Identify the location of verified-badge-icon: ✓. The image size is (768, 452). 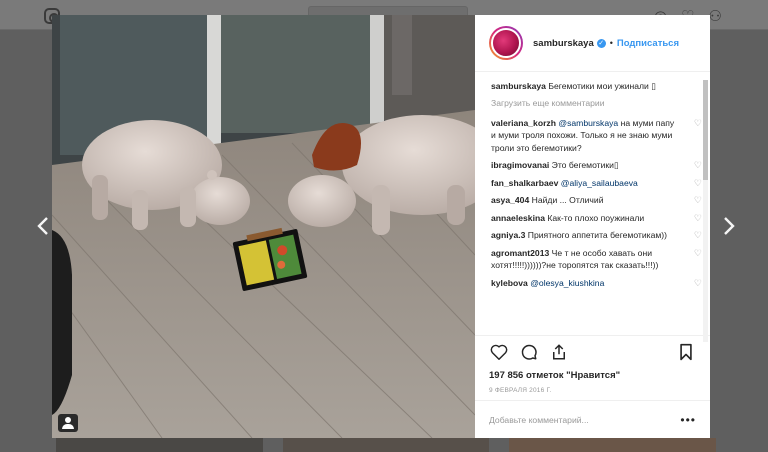
(601, 43).